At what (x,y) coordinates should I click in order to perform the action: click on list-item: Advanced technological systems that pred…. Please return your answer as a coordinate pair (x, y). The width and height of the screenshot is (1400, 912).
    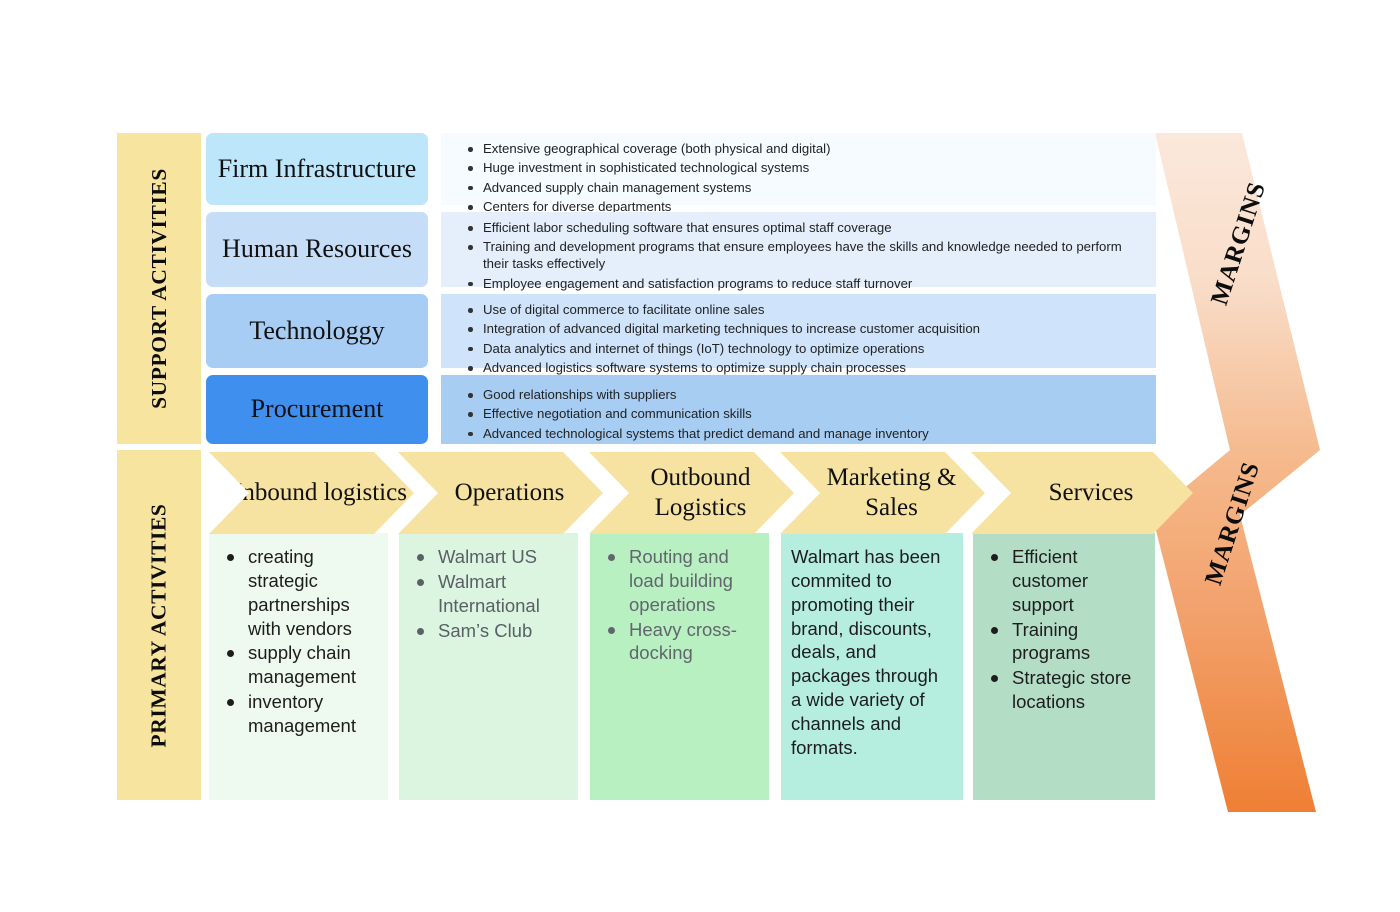
    Looking at the image, I should click on (806, 434).